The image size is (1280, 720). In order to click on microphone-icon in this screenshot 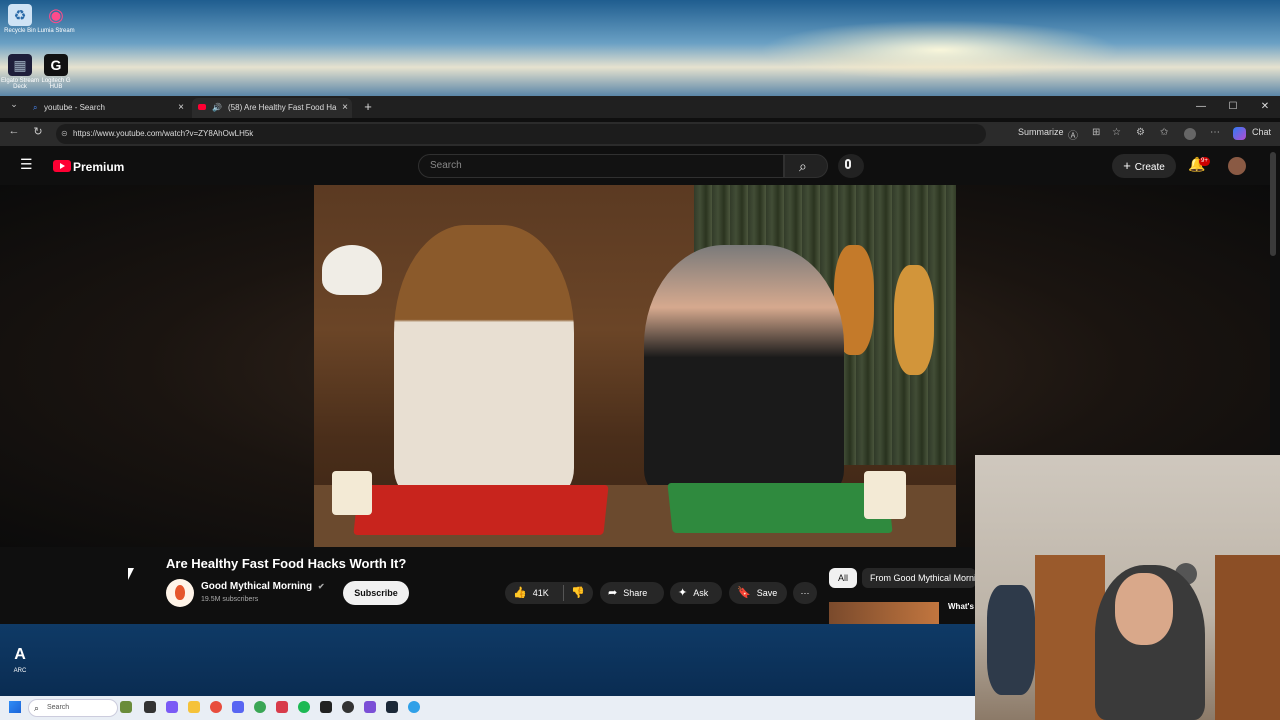, I will do `click(848, 164)`.